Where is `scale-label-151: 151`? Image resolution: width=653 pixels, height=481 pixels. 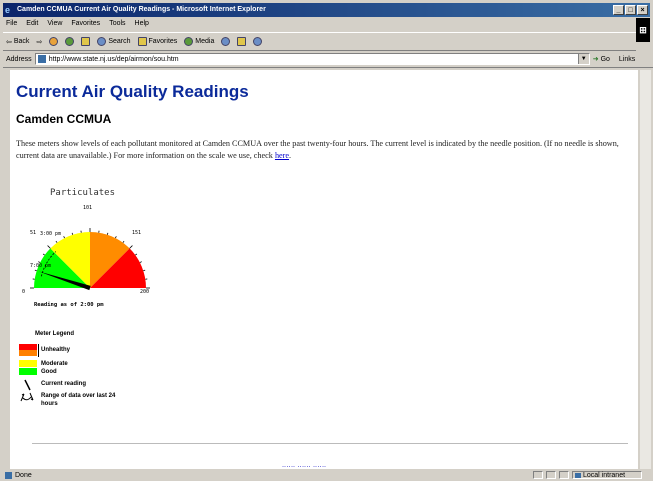 scale-label-151: 151 is located at coordinates (136, 233).